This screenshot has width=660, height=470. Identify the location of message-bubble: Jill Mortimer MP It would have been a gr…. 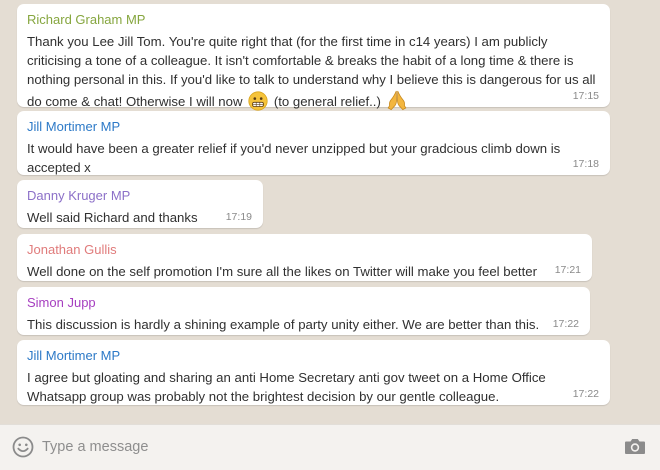
(313, 143).